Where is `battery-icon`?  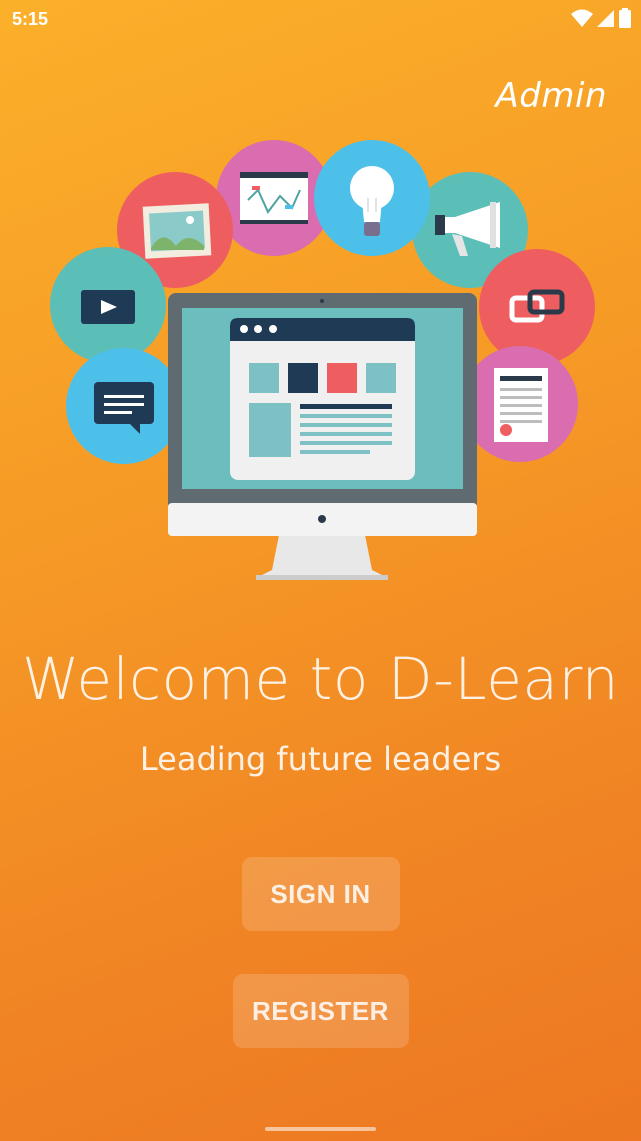 battery-icon is located at coordinates (625, 18).